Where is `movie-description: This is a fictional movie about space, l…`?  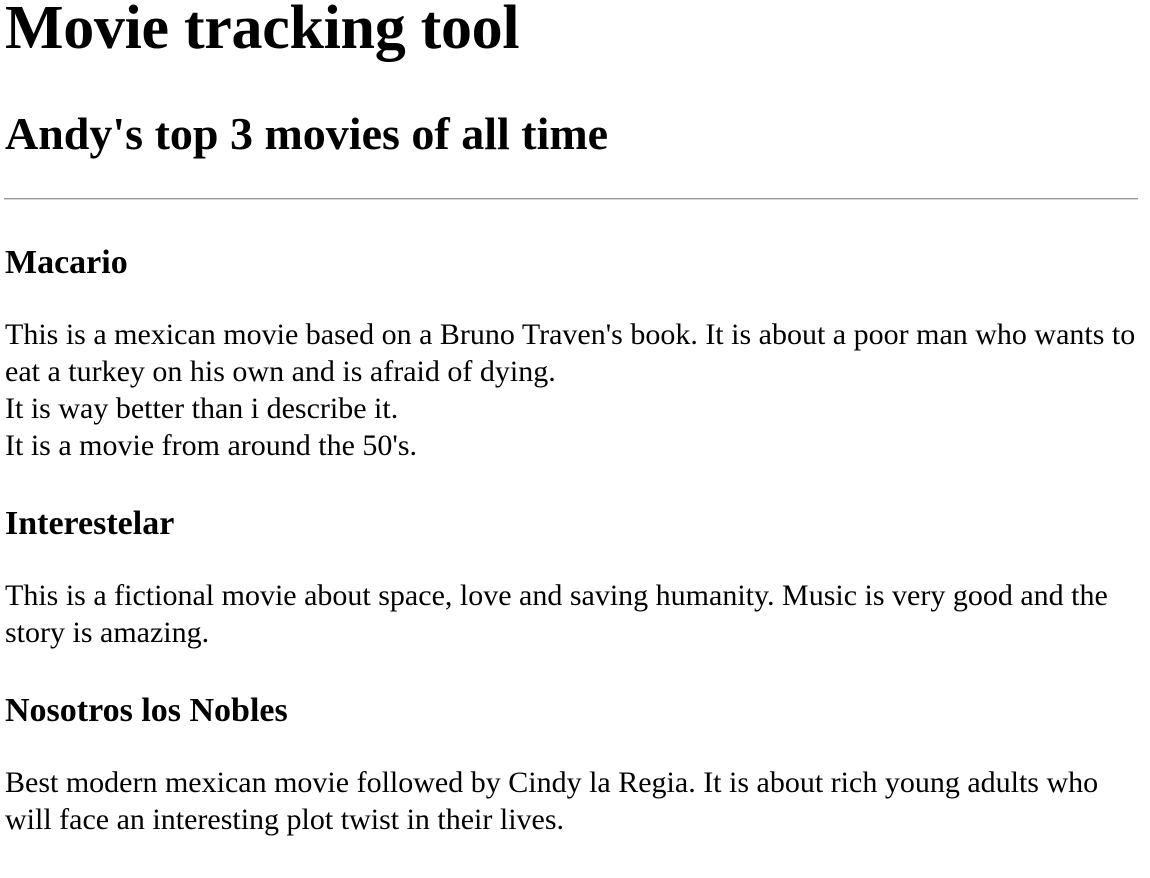 movie-description: This is a fictional movie about space, l… is located at coordinates (572, 614).